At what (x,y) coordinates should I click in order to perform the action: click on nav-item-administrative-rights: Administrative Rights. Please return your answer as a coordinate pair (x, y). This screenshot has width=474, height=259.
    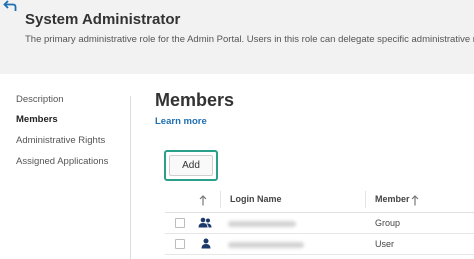
    Looking at the image, I should click on (60, 140).